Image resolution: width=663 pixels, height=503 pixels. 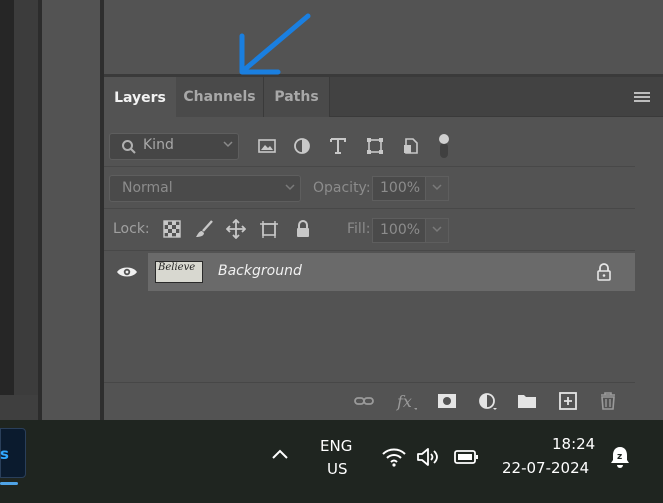 What do you see at coordinates (337, 469) in the screenshot?
I see `language-region: US` at bounding box center [337, 469].